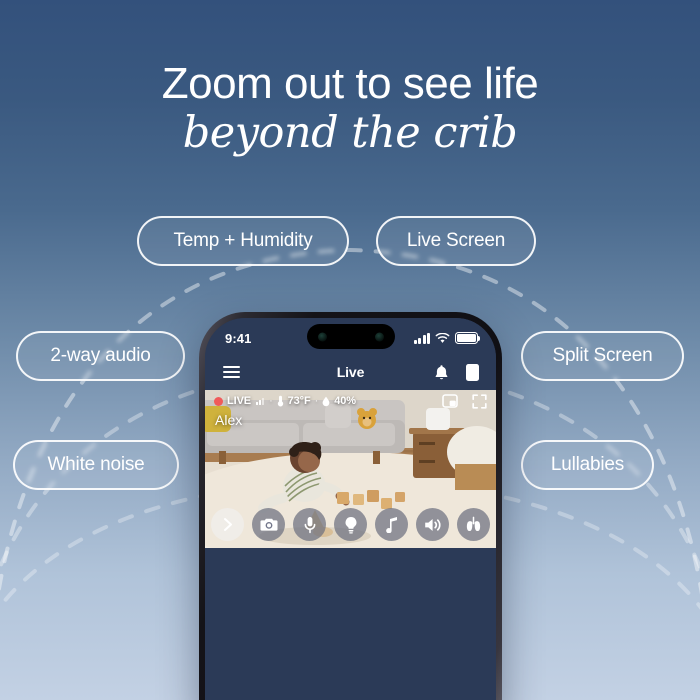 The width and height of the screenshot is (700, 700). Describe the element at coordinates (231, 372) in the screenshot. I see `hamburger-menu-icon` at that location.